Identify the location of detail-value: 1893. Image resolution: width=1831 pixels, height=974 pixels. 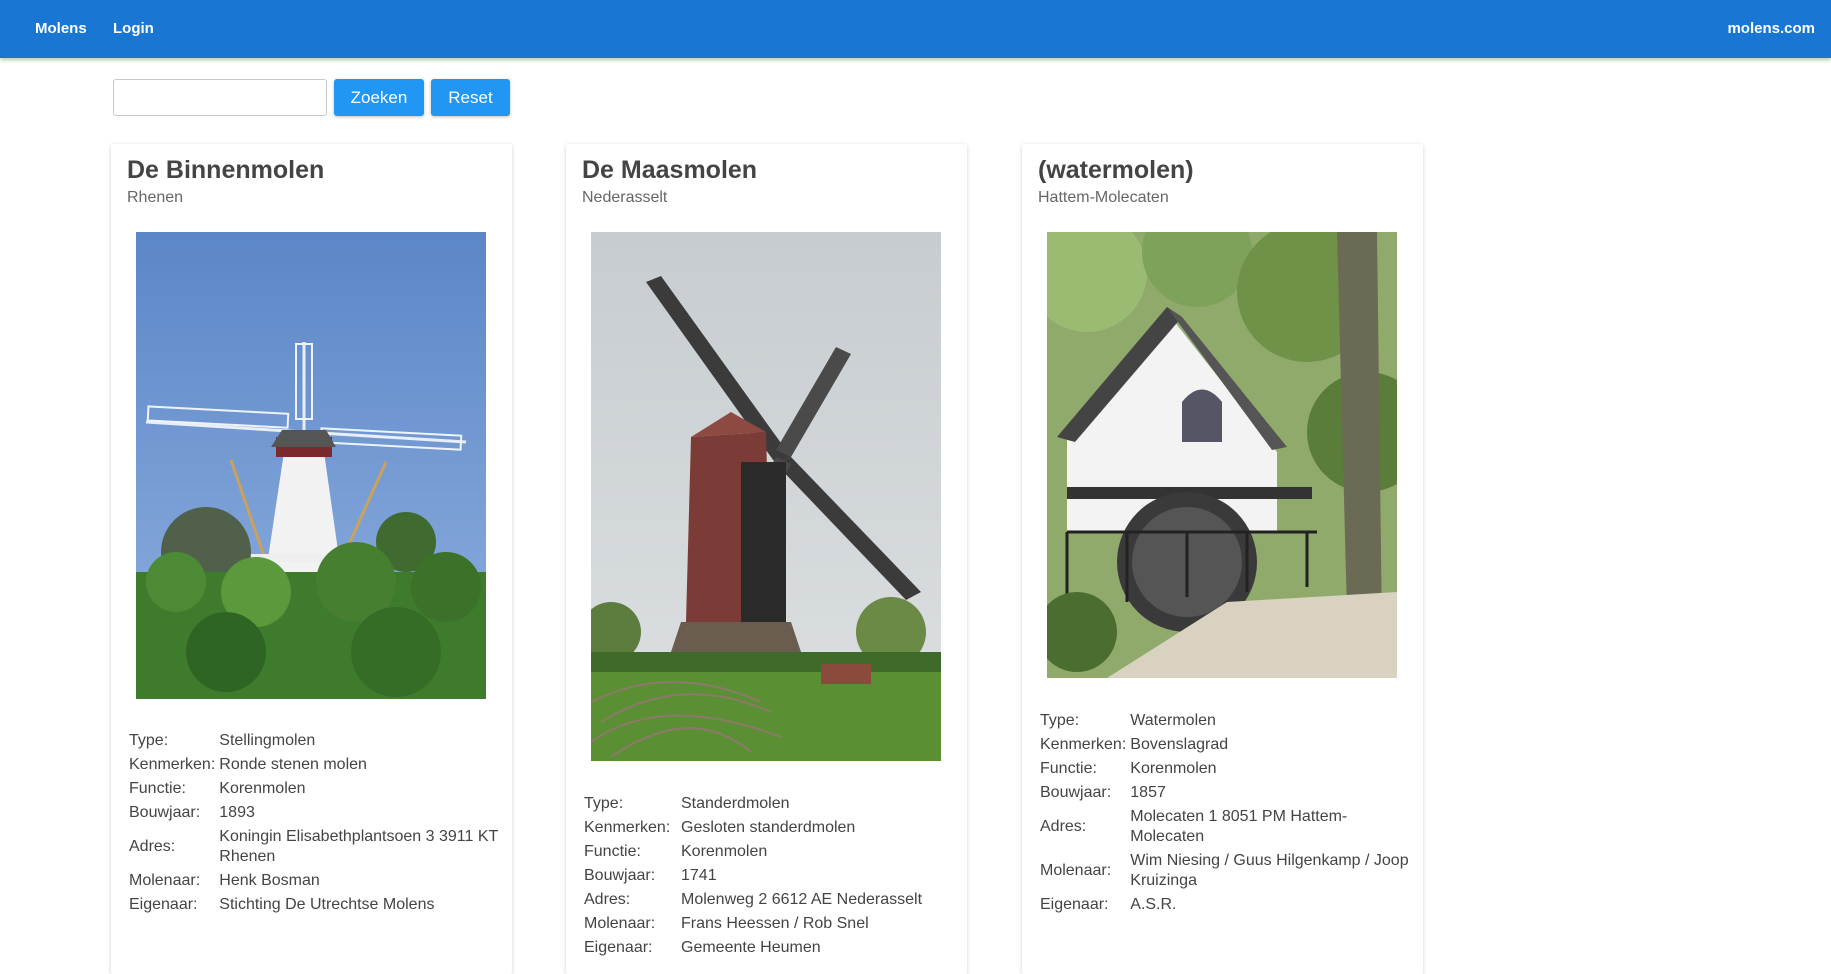
(237, 812).